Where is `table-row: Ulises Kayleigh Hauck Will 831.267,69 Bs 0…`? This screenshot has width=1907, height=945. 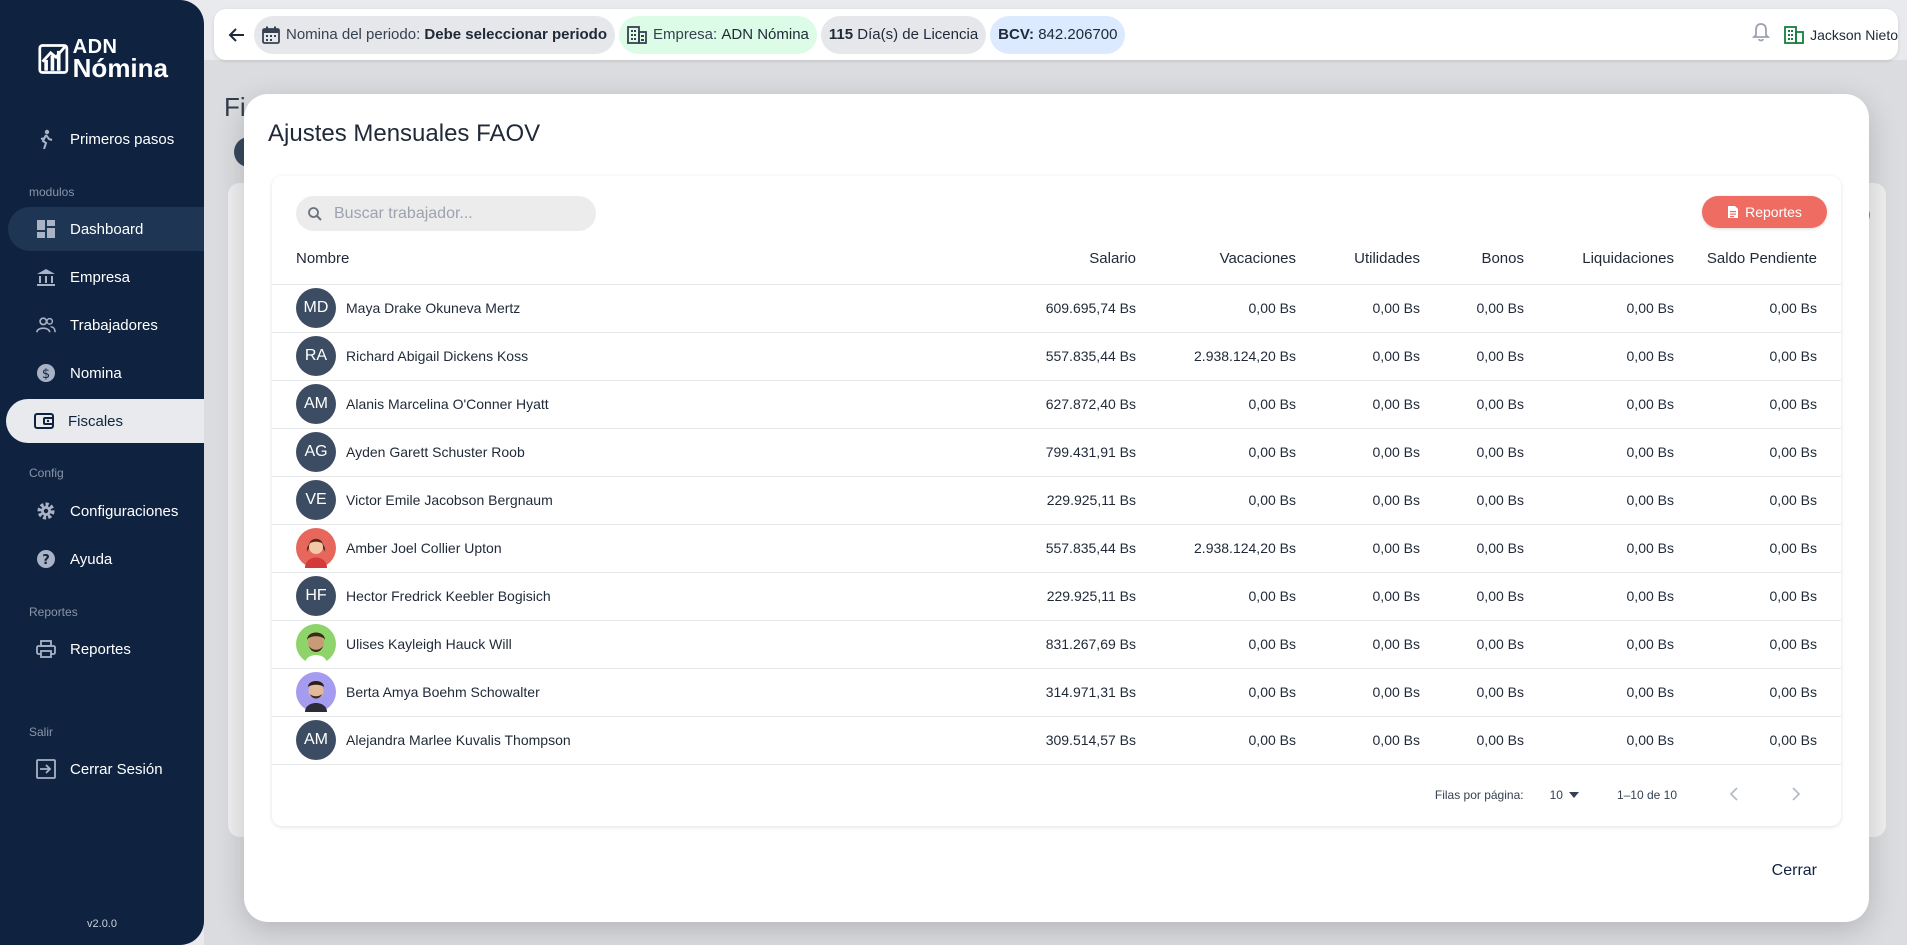
table-row: Ulises Kayleigh Hauck Will 831.267,69 Bs 0… is located at coordinates (1056, 644).